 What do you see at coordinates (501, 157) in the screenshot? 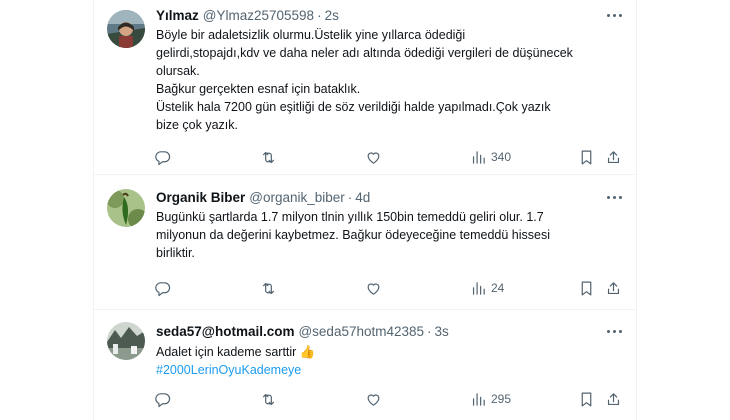
I see `views-count: 340` at bounding box center [501, 157].